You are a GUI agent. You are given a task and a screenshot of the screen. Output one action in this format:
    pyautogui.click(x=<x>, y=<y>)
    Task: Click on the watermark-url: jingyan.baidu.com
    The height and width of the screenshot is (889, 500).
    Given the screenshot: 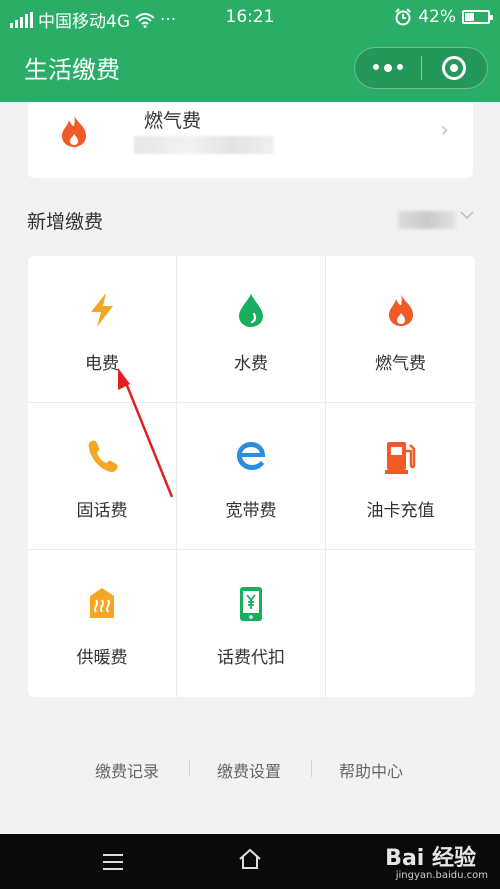 What is the action you would take?
    pyautogui.click(x=441, y=875)
    